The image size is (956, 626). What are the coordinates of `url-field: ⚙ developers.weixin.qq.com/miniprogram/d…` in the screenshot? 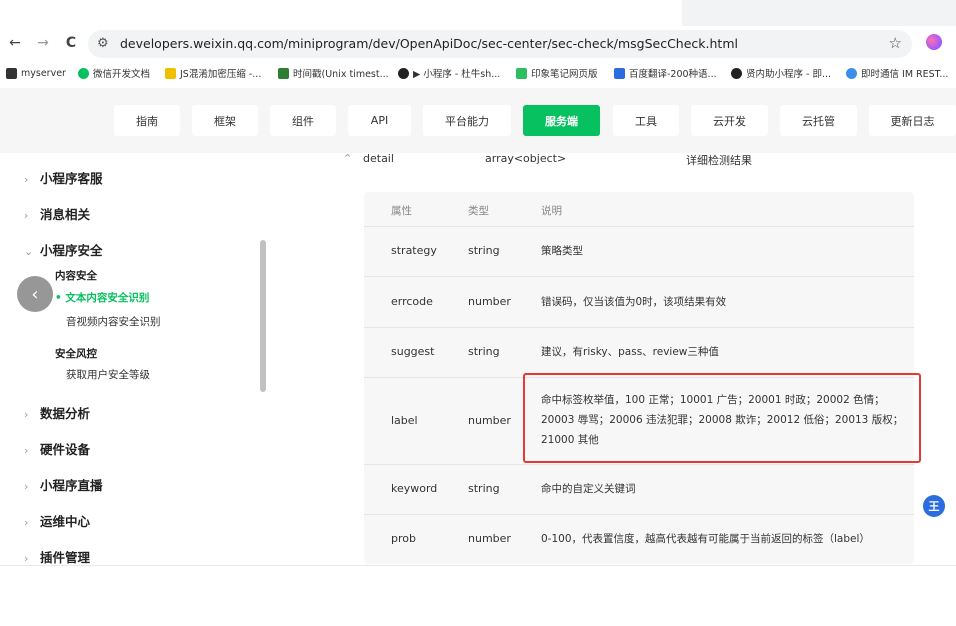 It's located at (500, 44).